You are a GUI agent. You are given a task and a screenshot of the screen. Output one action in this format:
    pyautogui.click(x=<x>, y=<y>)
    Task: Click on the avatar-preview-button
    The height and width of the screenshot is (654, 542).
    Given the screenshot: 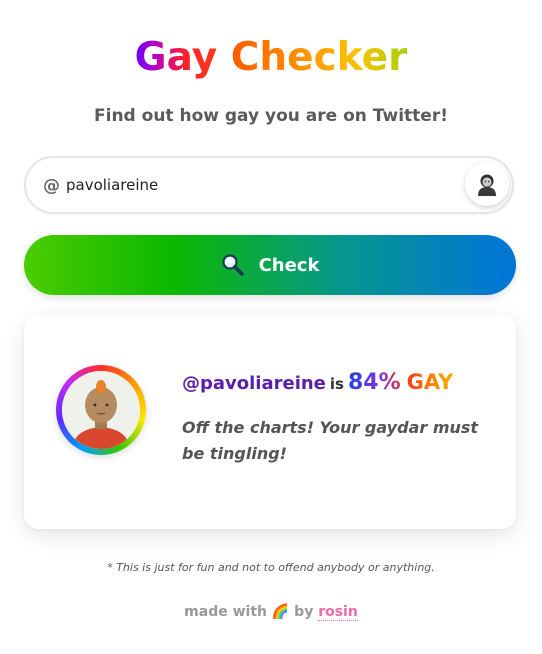 What is the action you would take?
    pyautogui.click(x=487, y=184)
    